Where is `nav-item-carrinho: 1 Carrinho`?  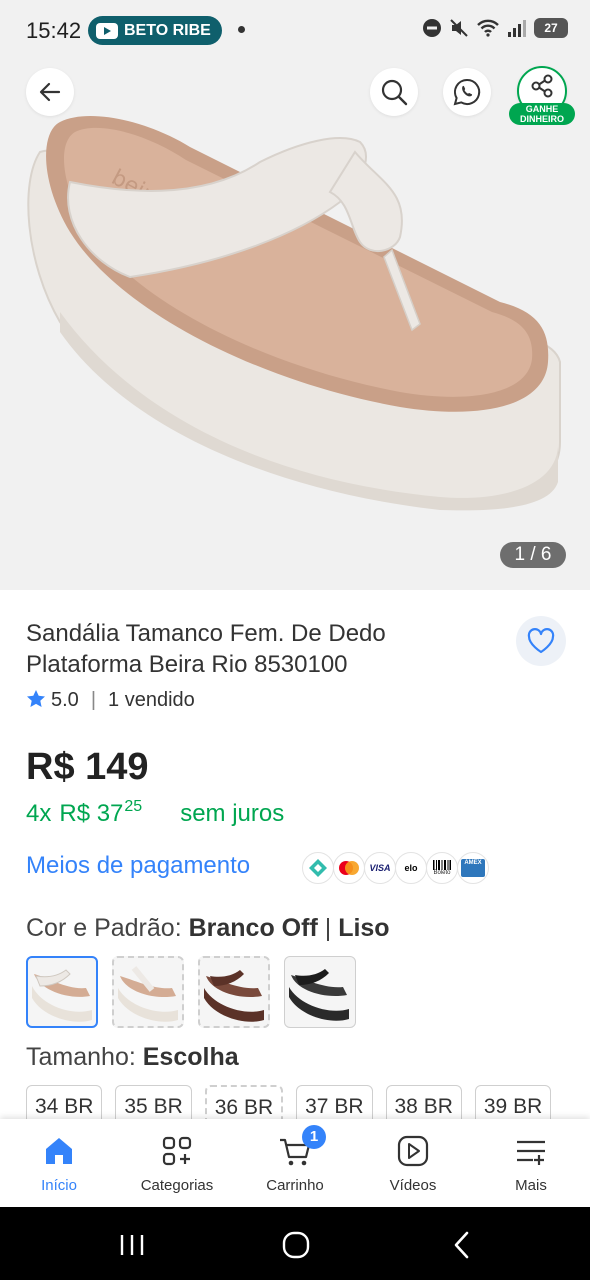
nav-item-carrinho: 1 Carrinho is located at coordinates (295, 1163).